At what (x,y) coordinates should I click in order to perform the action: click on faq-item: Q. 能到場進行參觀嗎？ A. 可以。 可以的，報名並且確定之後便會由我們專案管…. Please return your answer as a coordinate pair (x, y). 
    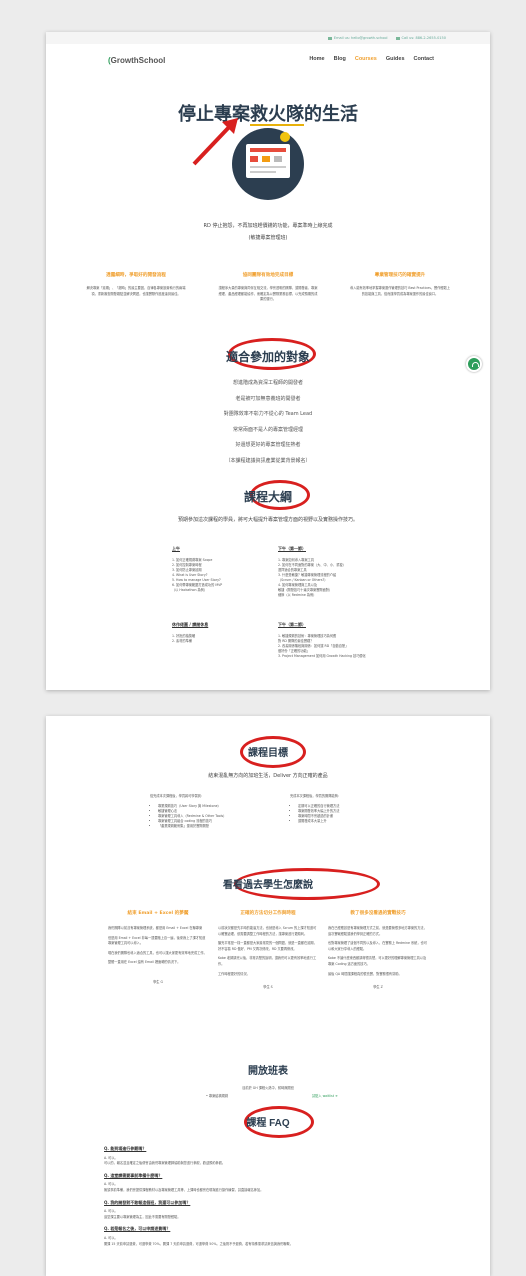
    Looking at the image, I should click on (274, 1156).